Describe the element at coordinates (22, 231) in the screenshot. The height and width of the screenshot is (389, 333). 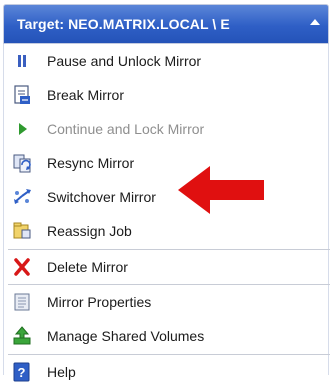
I see `reassign-job-icon` at that location.